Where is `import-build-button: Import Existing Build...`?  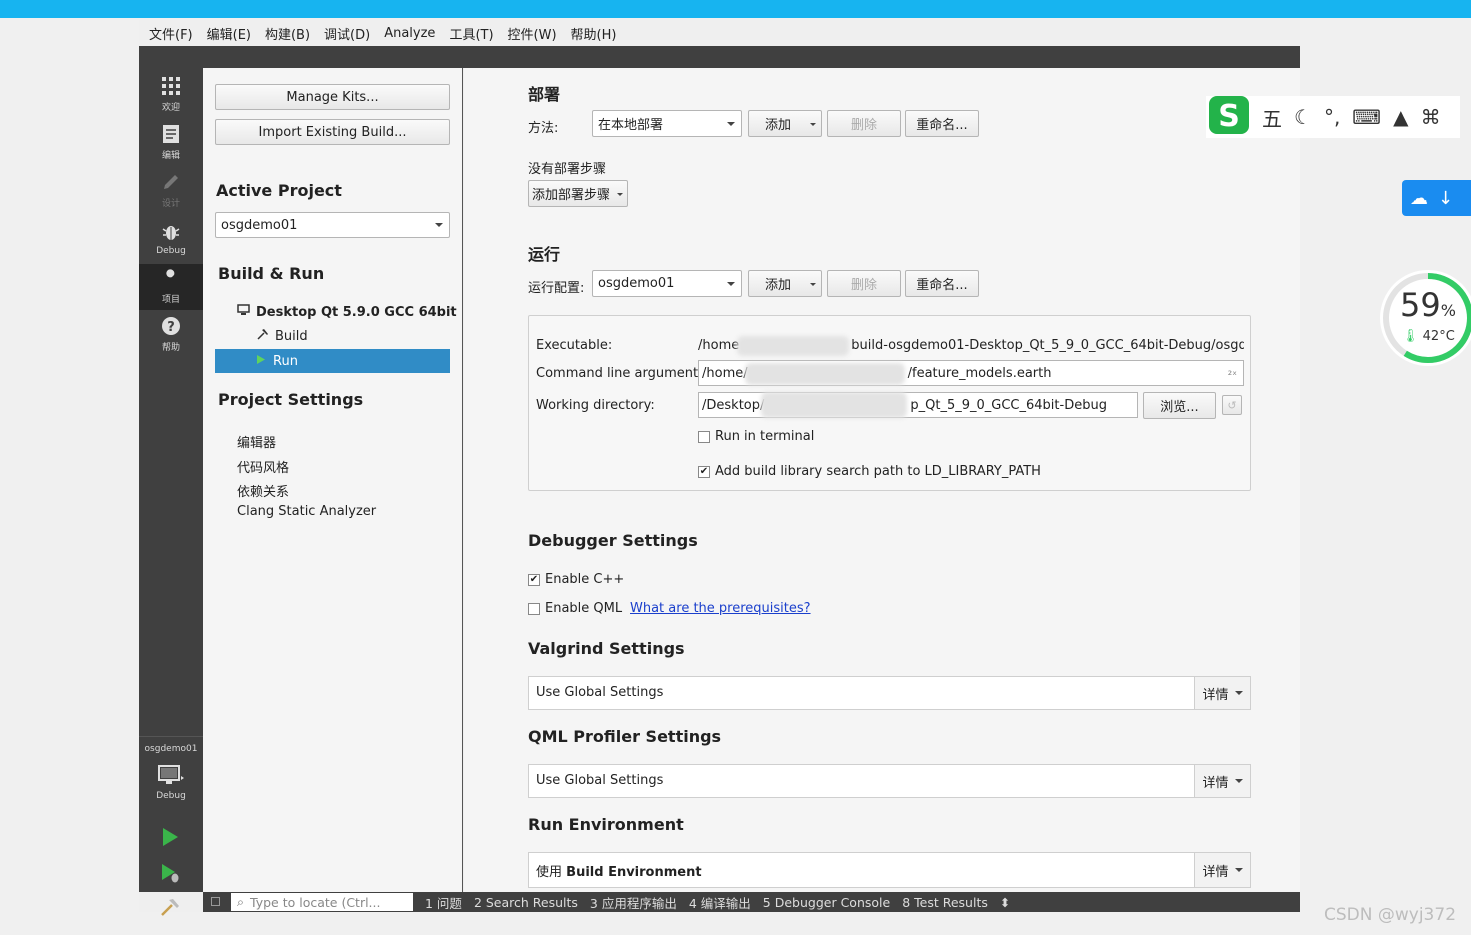 import-build-button: Import Existing Build... is located at coordinates (332, 132).